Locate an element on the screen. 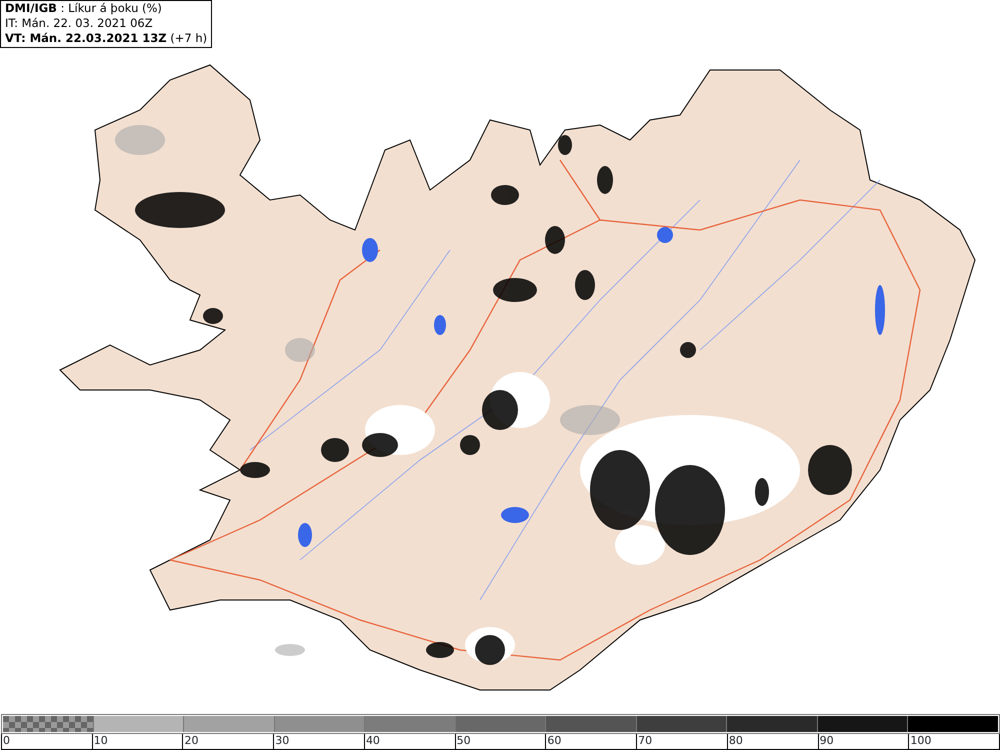 The image size is (1000, 750). legend-label: 30 is located at coordinates (282, 741).